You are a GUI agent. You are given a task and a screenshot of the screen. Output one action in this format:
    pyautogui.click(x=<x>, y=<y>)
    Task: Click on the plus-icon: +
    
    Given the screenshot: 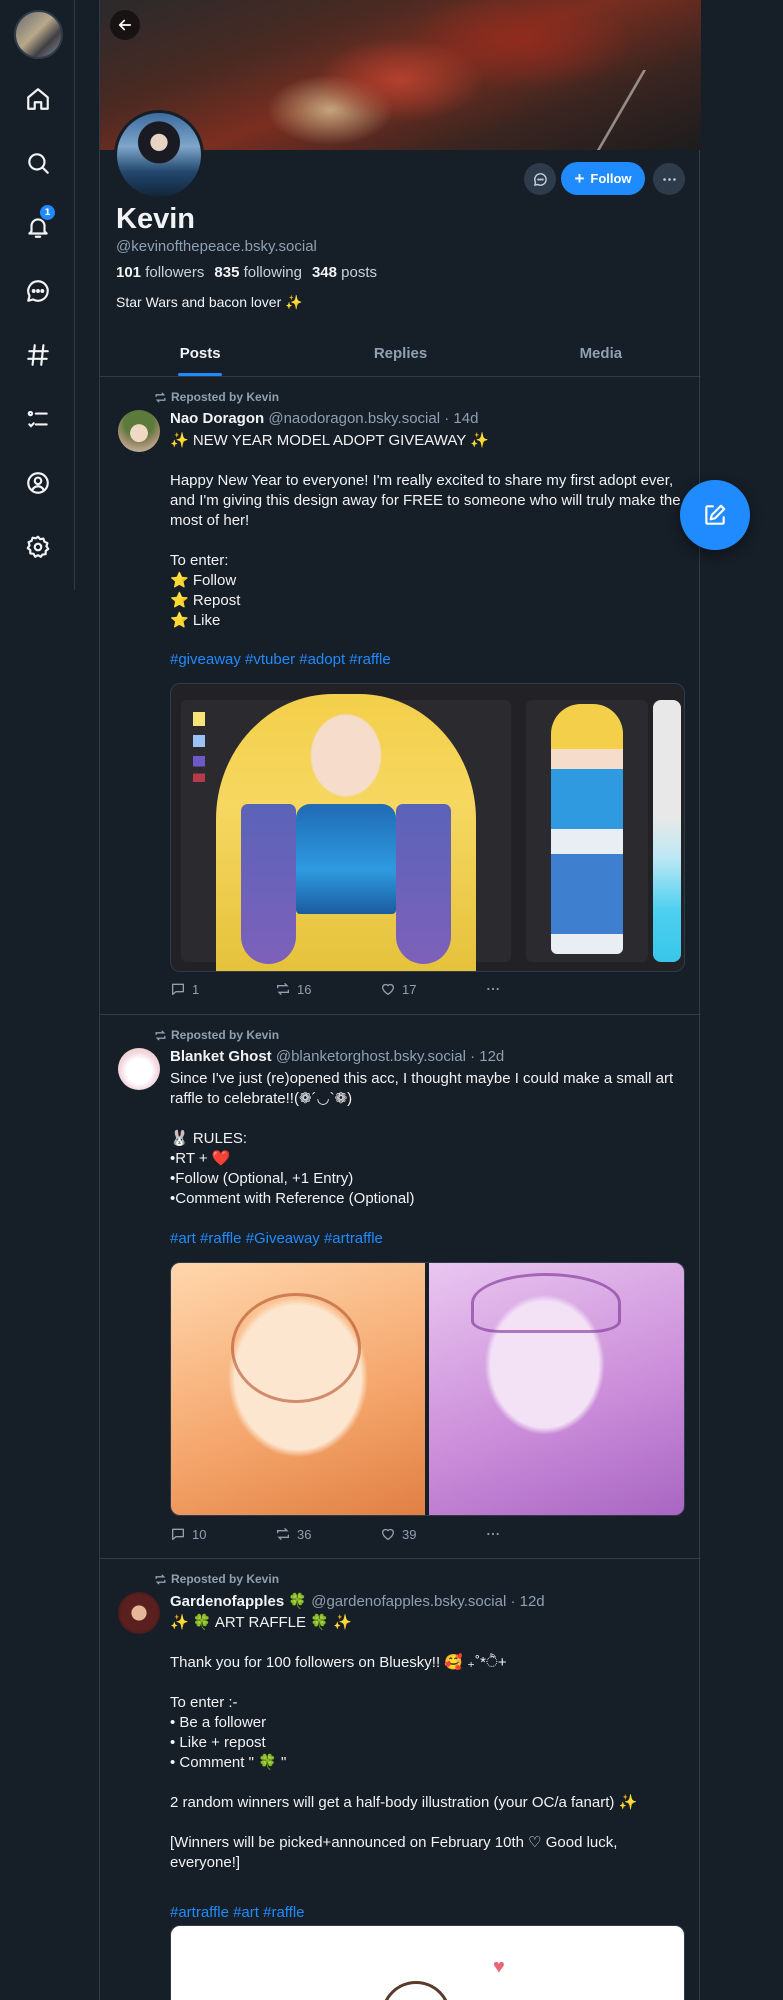 What is the action you would take?
    pyautogui.click(x=579, y=178)
    